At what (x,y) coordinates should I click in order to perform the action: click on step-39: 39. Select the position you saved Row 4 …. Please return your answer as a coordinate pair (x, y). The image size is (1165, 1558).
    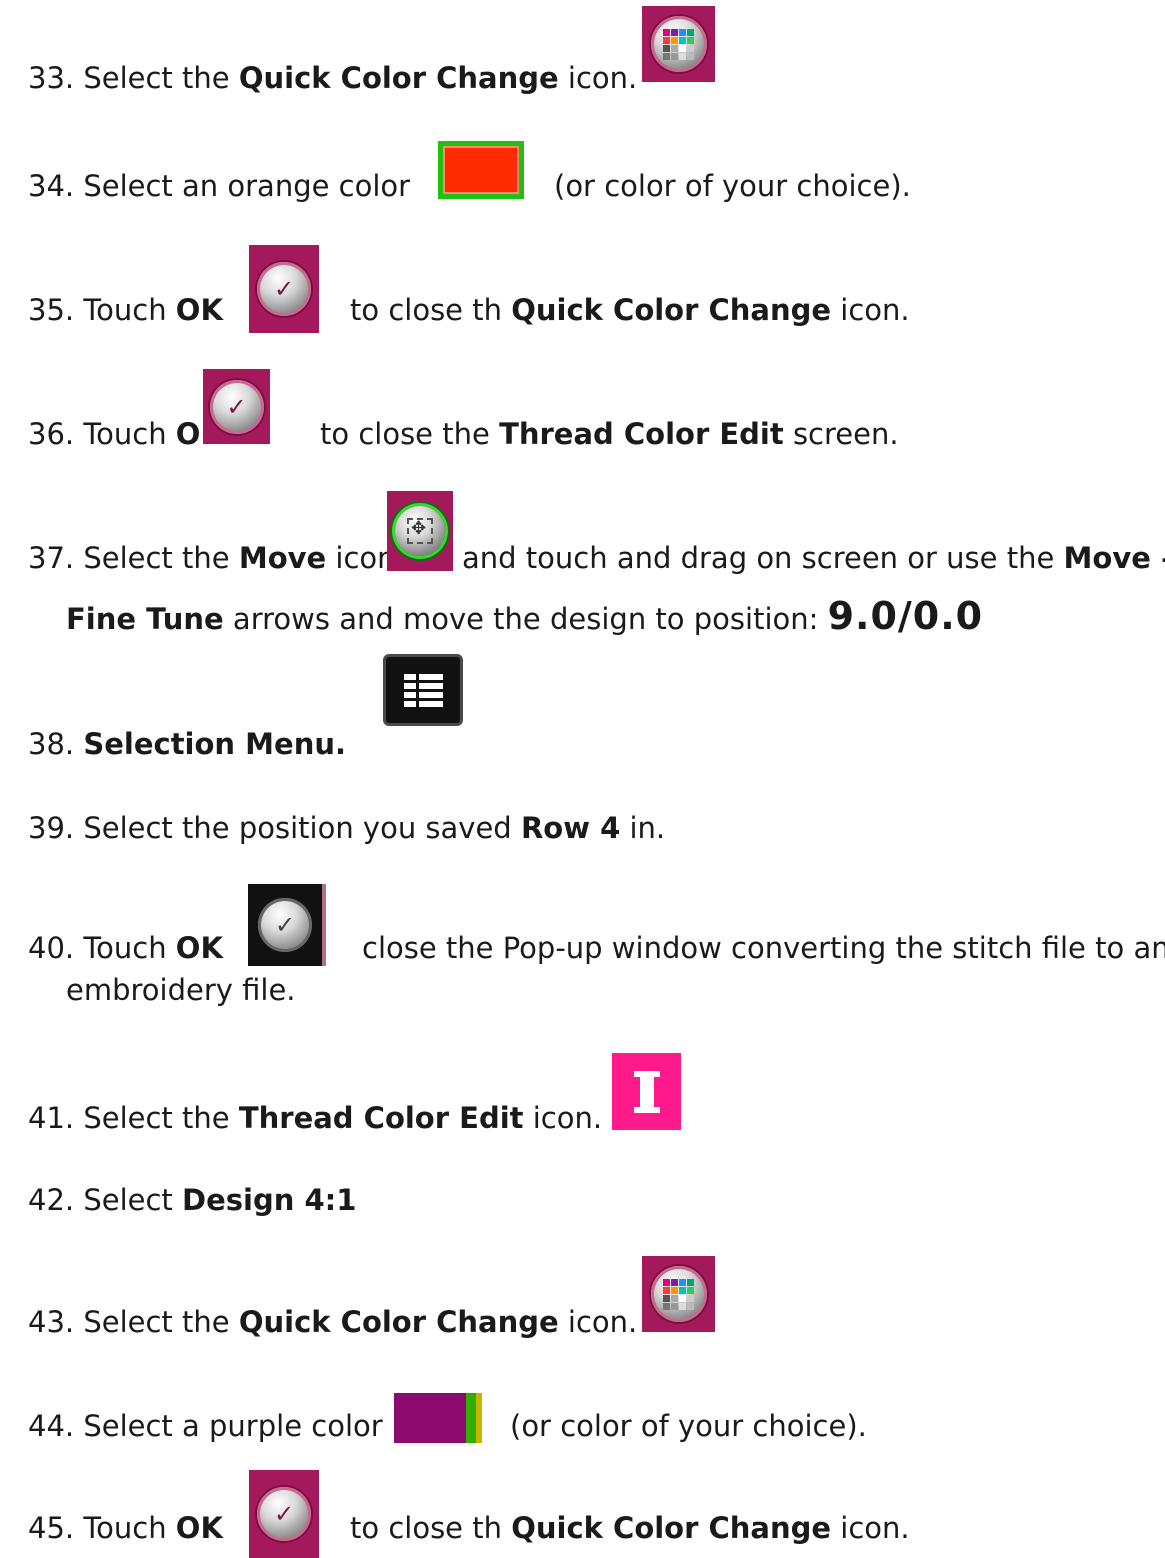
    Looking at the image, I should click on (347, 828).